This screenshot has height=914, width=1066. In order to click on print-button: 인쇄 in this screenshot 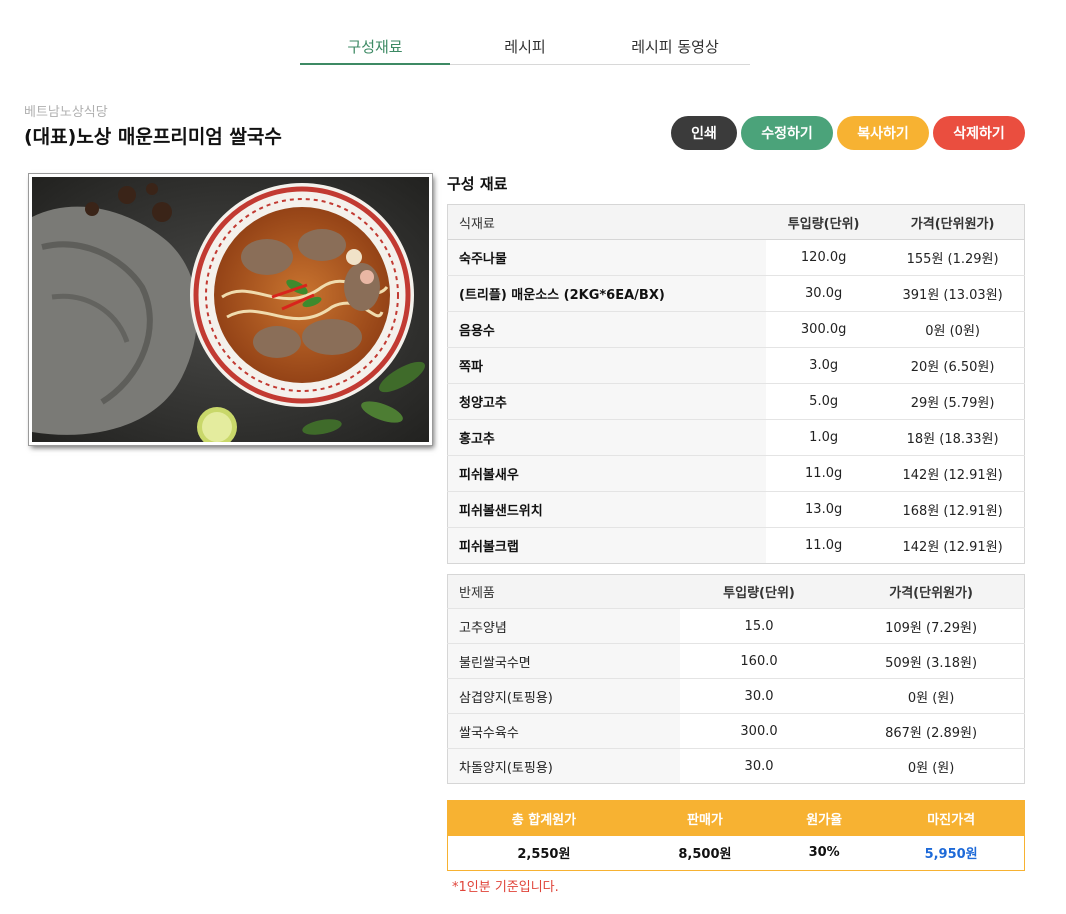, I will do `click(704, 133)`.